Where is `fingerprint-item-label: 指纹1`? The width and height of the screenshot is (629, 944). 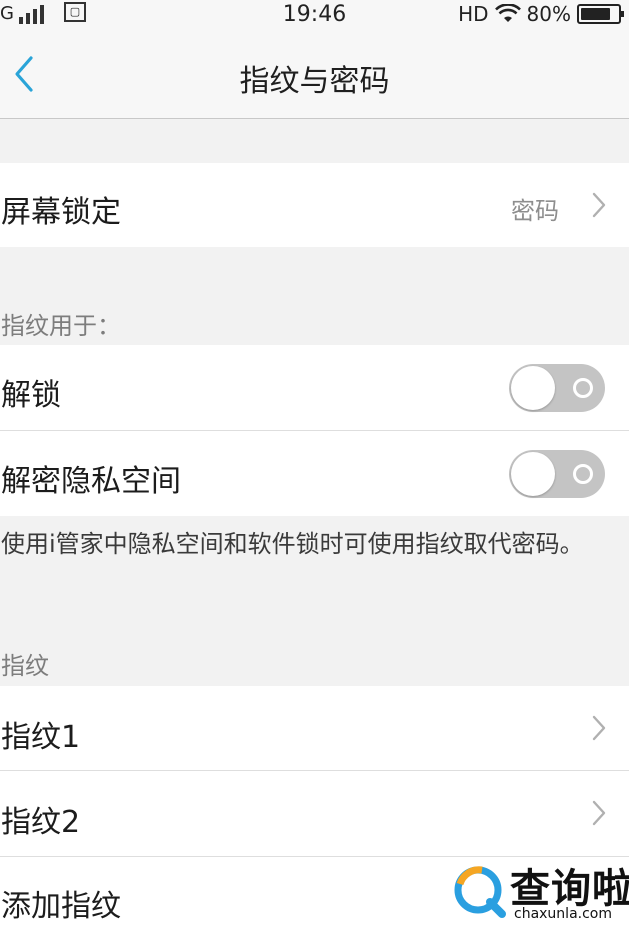
fingerprint-item-label: 指纹1 is located at coordinates (41, 737).